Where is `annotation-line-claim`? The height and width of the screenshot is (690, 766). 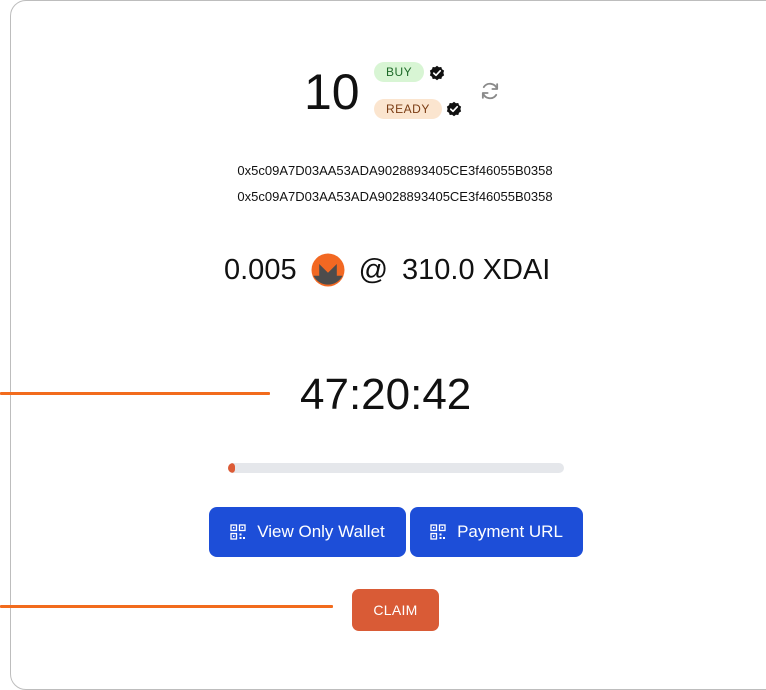
annotation-line-claim is located at coordinates (166, 606).